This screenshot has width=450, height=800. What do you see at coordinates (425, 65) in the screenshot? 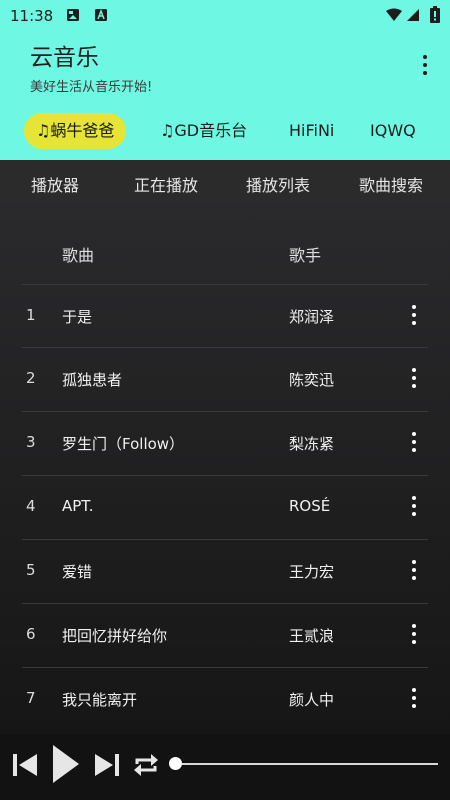
I see `overflow-menu-icon` at bounding box center [425, 65].